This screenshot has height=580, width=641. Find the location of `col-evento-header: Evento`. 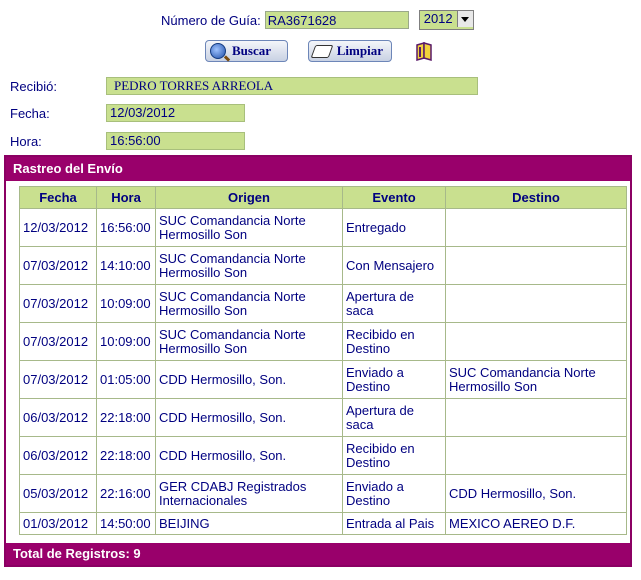

col-evento-header: Evento is located at coordinates (394, 197).